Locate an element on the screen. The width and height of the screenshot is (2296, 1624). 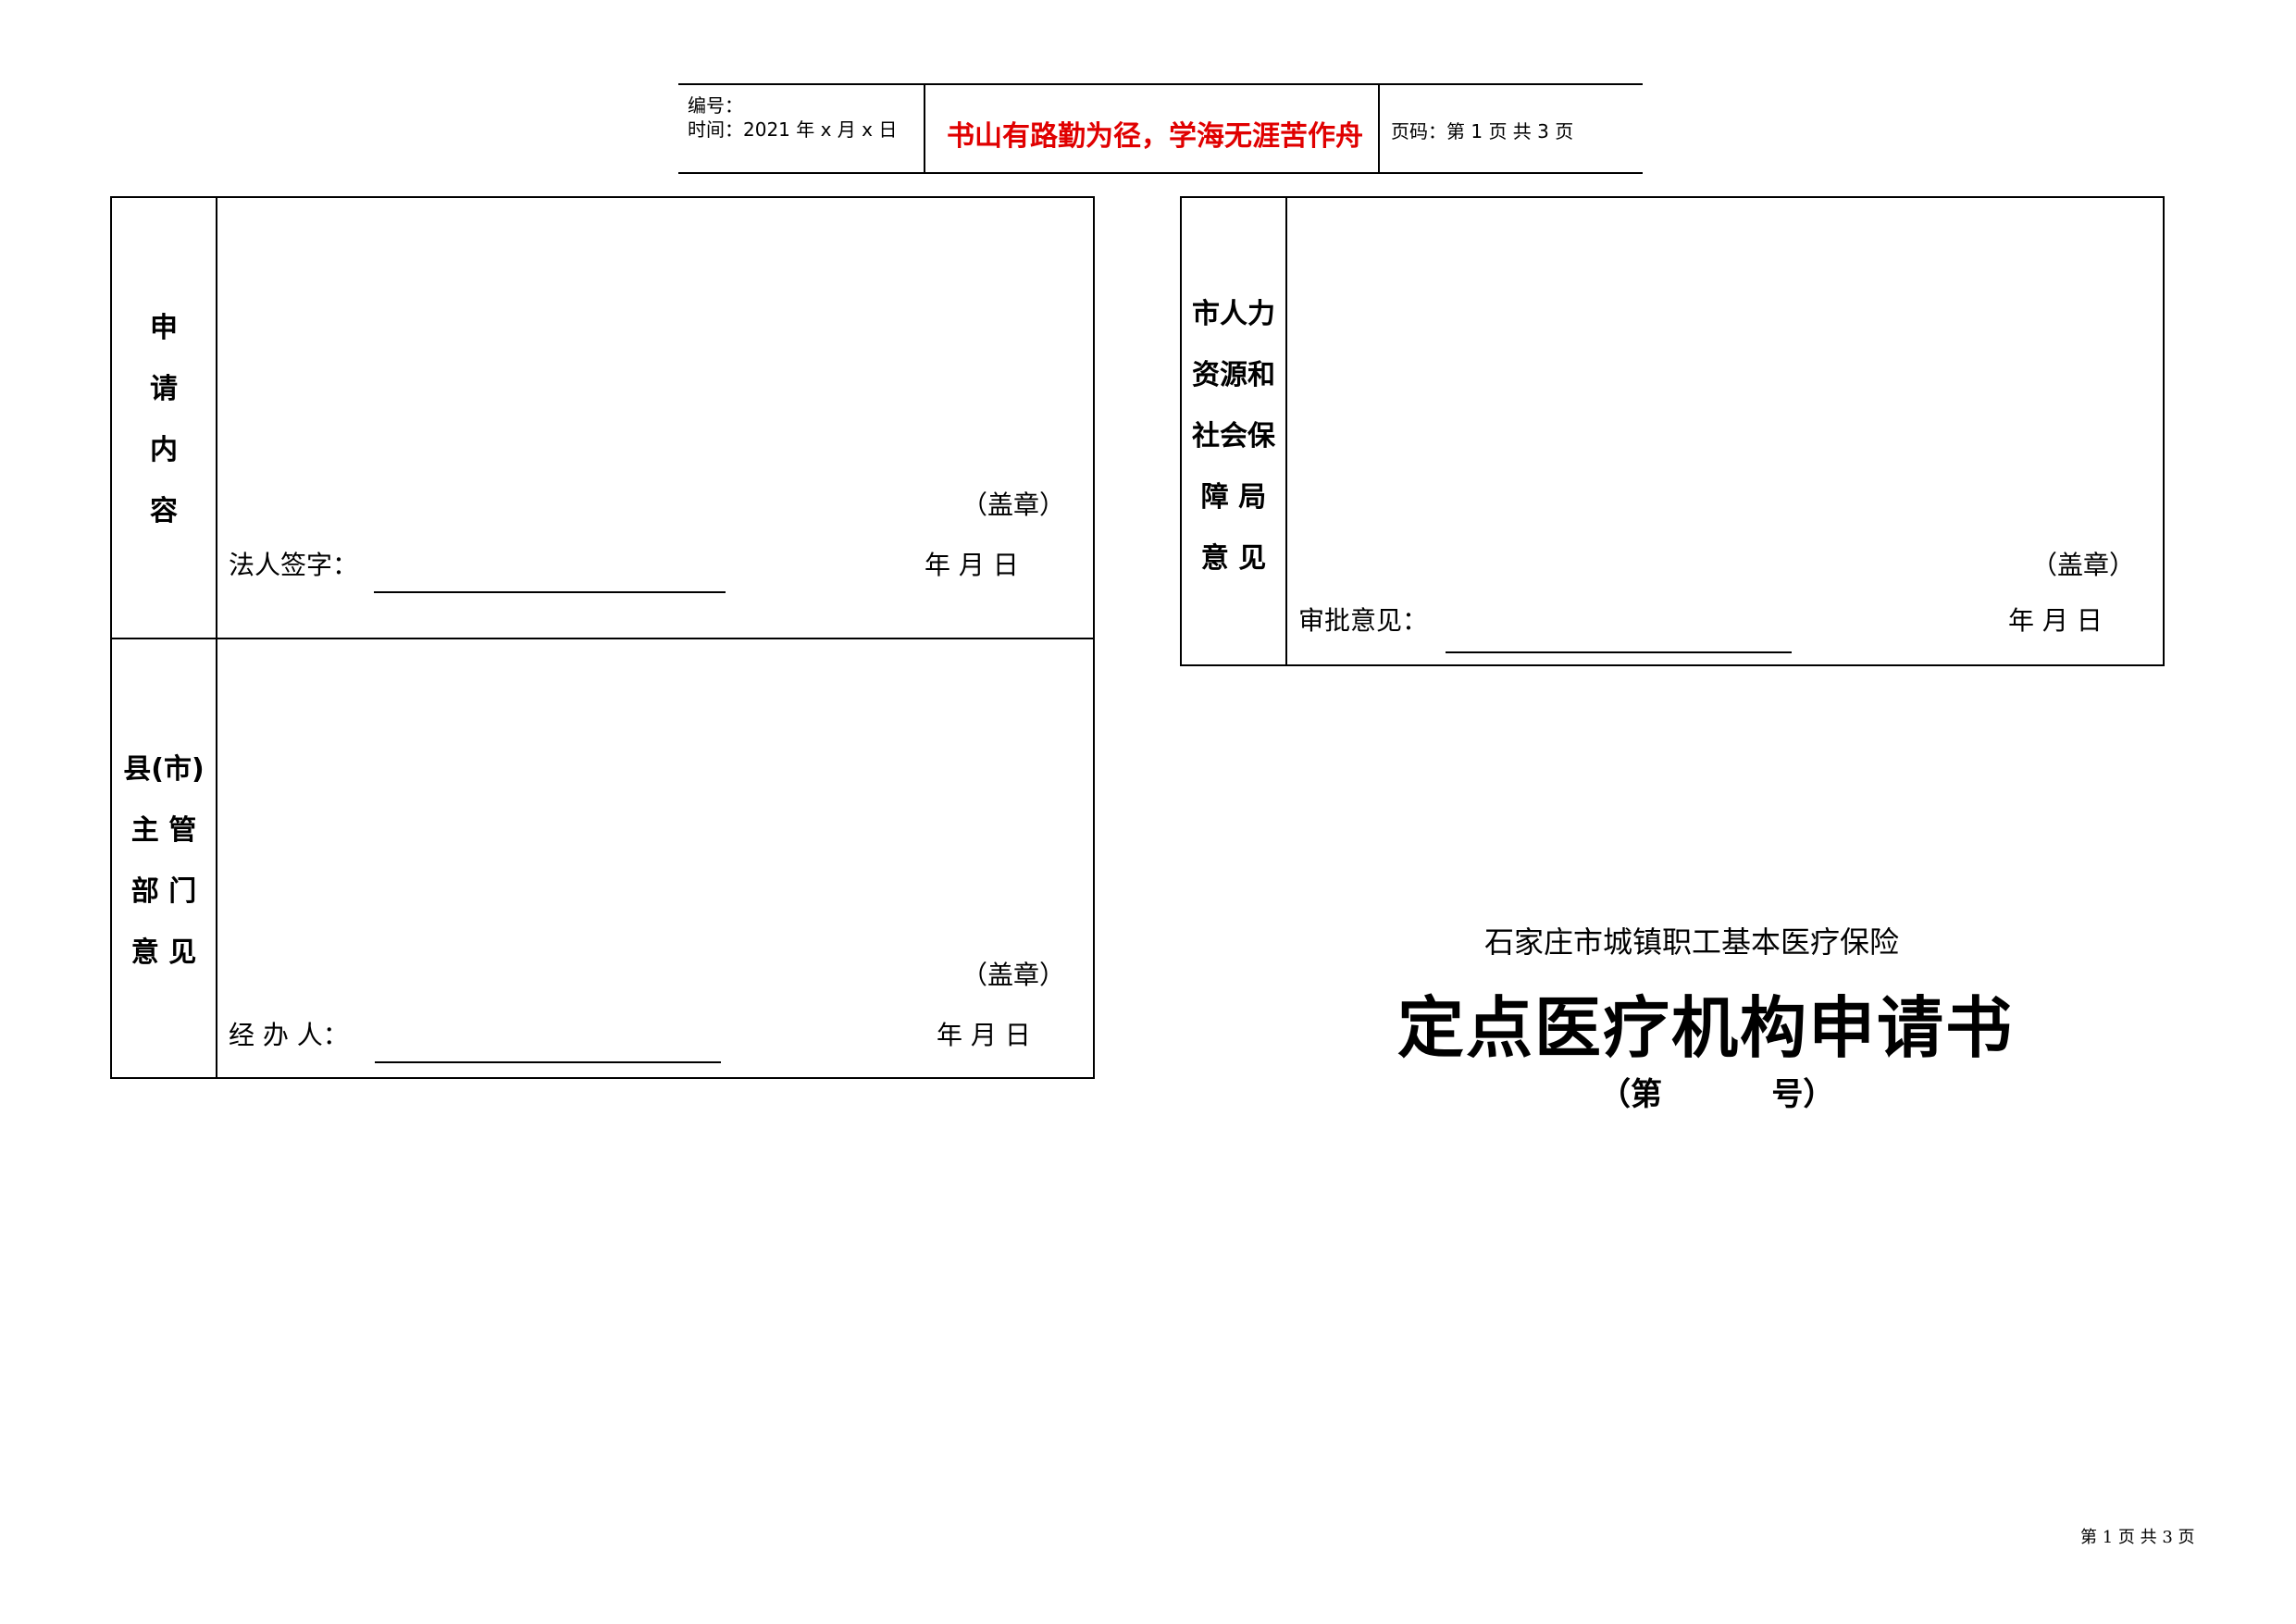
legal-signature-line is located at coordinates (550, 592).